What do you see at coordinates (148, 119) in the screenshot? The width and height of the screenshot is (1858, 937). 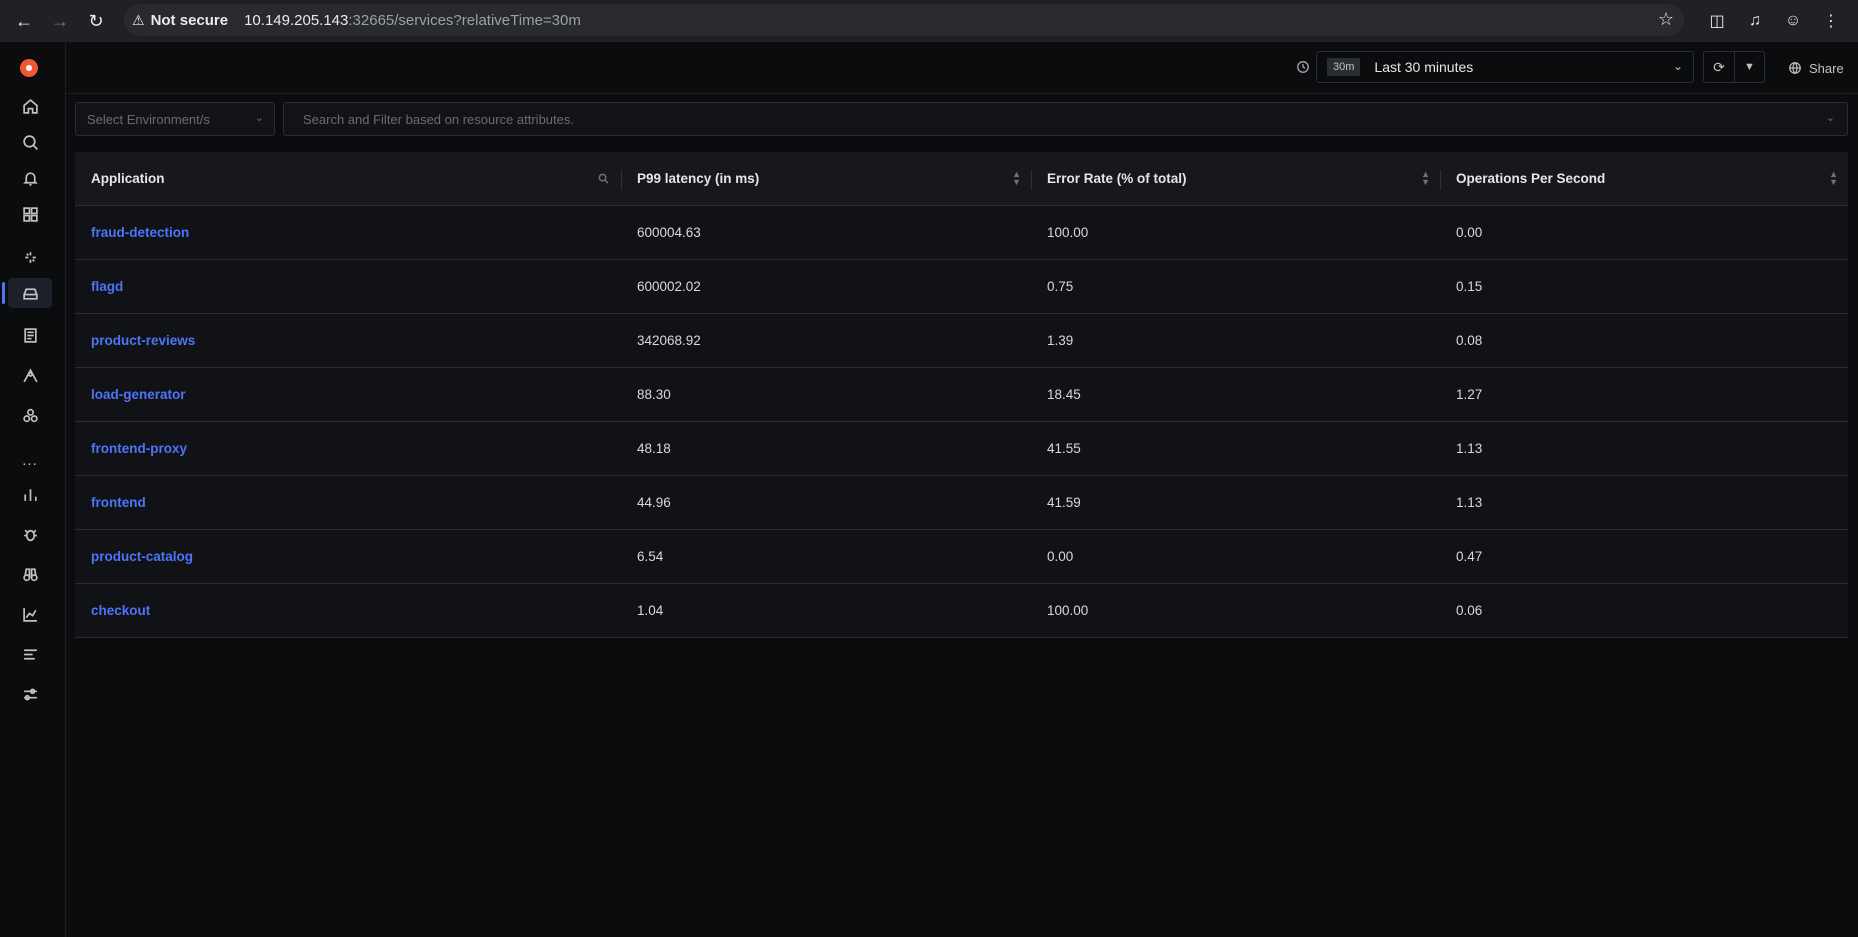 I see `environment-placeholder: Select Environment/s` at bounding box center [148, 119].